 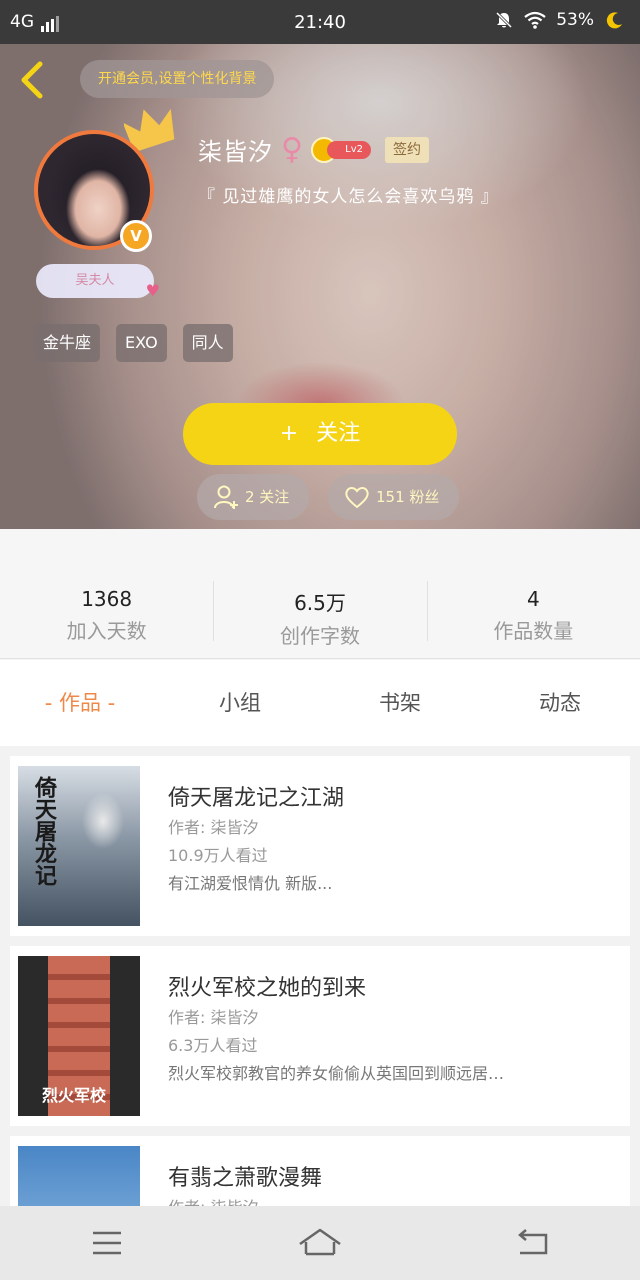 What do you see at coordinates (235, 152) in the screenshot?
I see `nickname: 柒皆汐` at bounding box center [235, 152].